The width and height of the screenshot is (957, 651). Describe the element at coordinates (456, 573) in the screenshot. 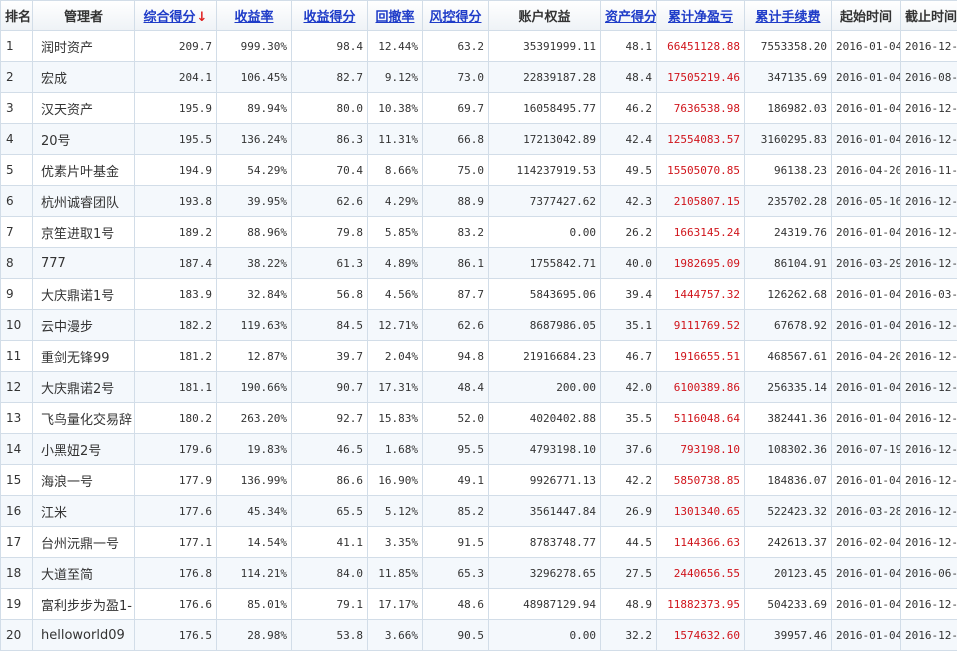

I see `cell-risk-score: 65.3` at that location.